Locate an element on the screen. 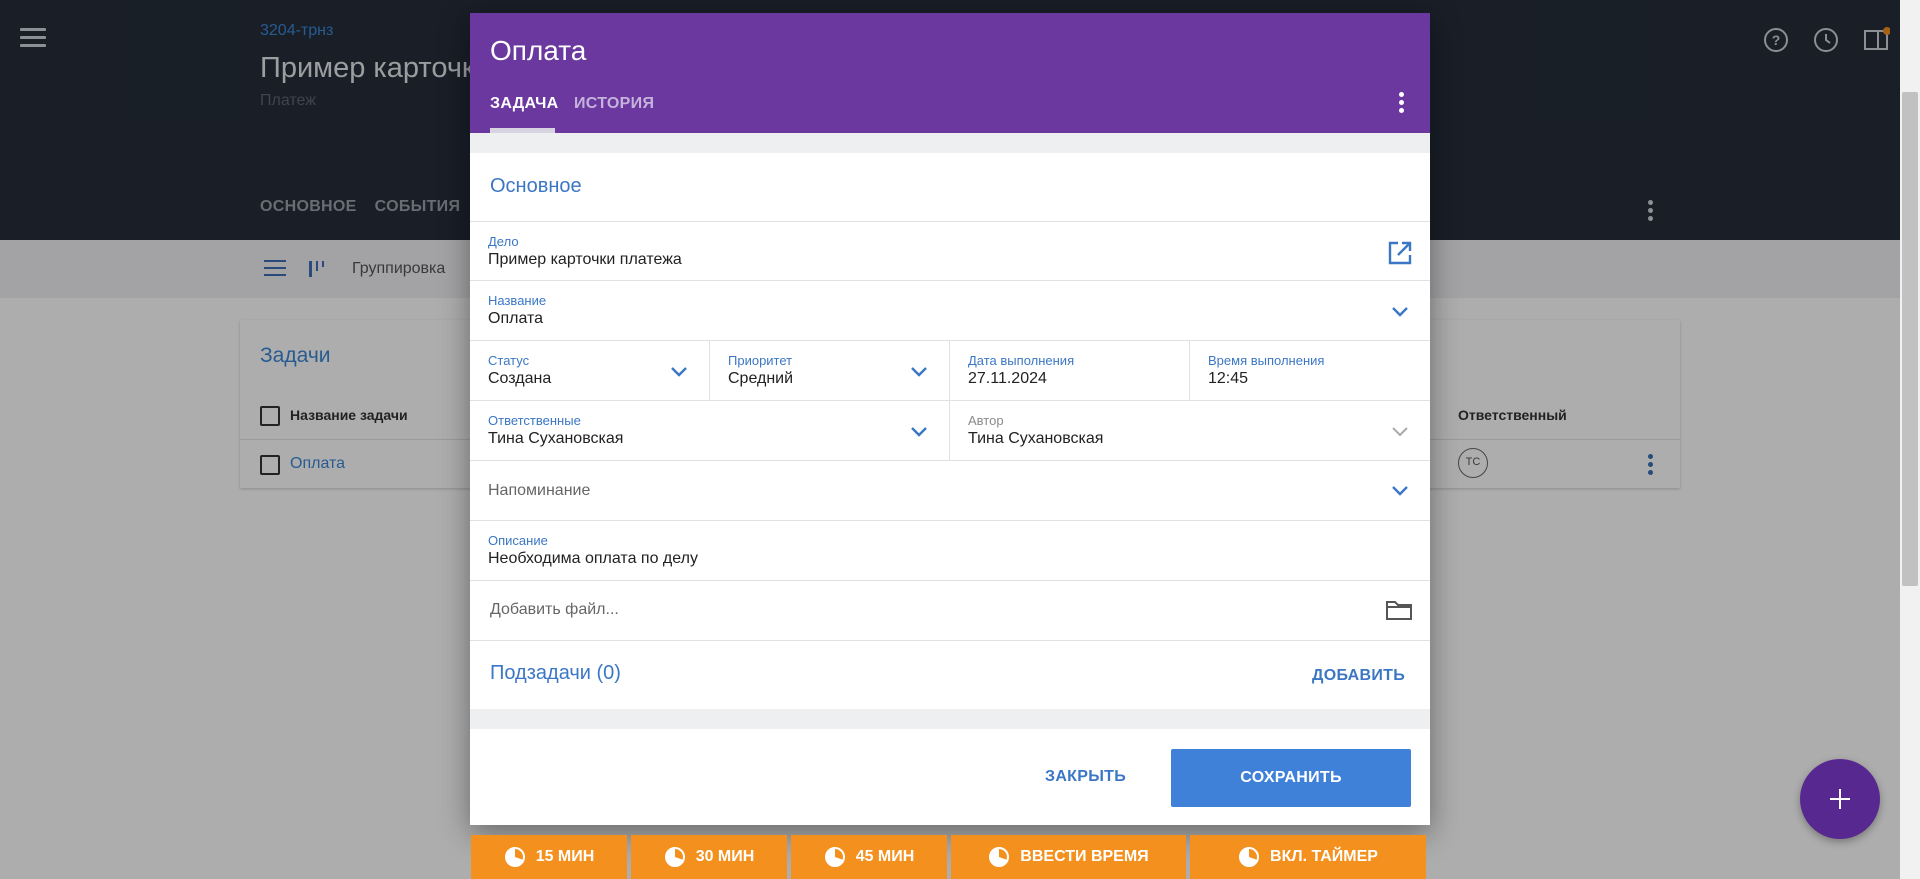  due-date-label: Дата выполнения is located at coordinates (1021, 360).